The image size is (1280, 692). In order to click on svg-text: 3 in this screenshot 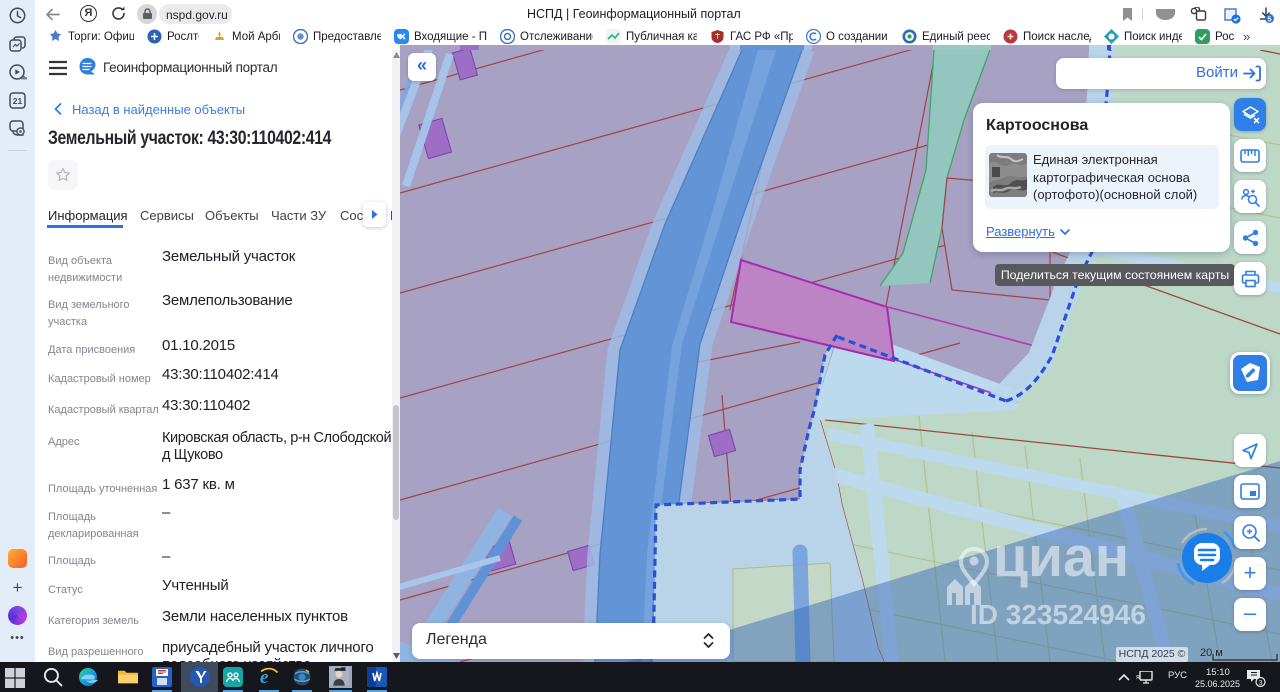, I will do `click(1260, 682)`.